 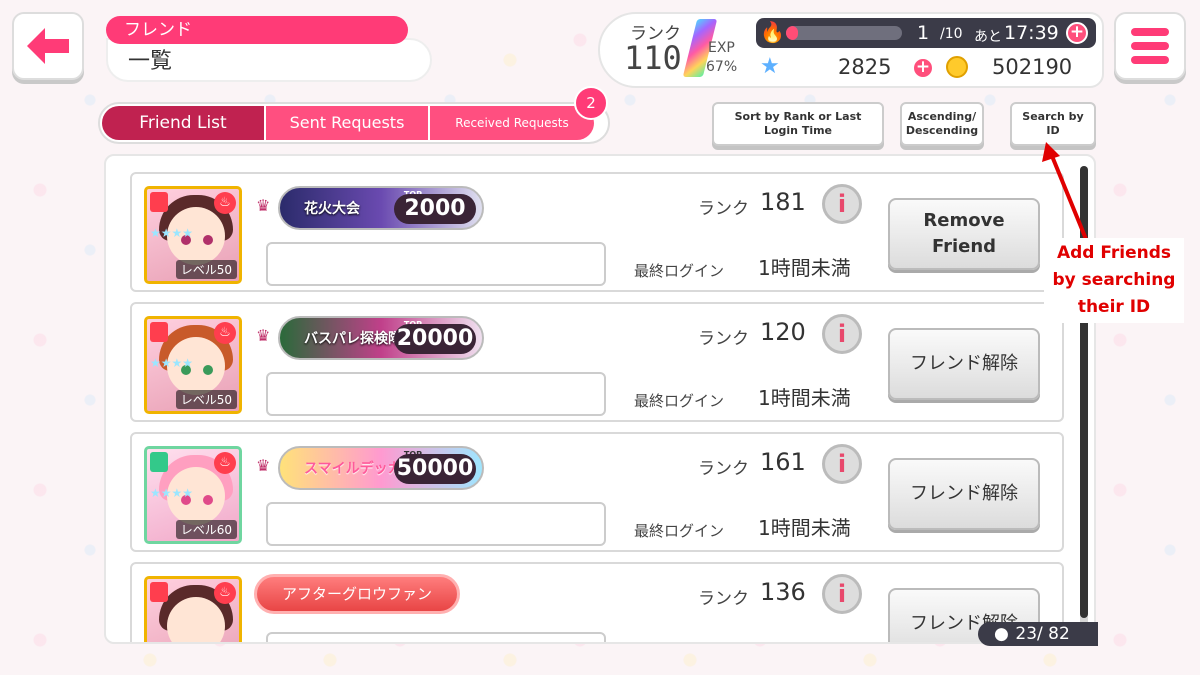 What do you see at coordinates (783, 332) in the screenshot?
I see `friend-rank: 120` at bounding box center [783, 332].